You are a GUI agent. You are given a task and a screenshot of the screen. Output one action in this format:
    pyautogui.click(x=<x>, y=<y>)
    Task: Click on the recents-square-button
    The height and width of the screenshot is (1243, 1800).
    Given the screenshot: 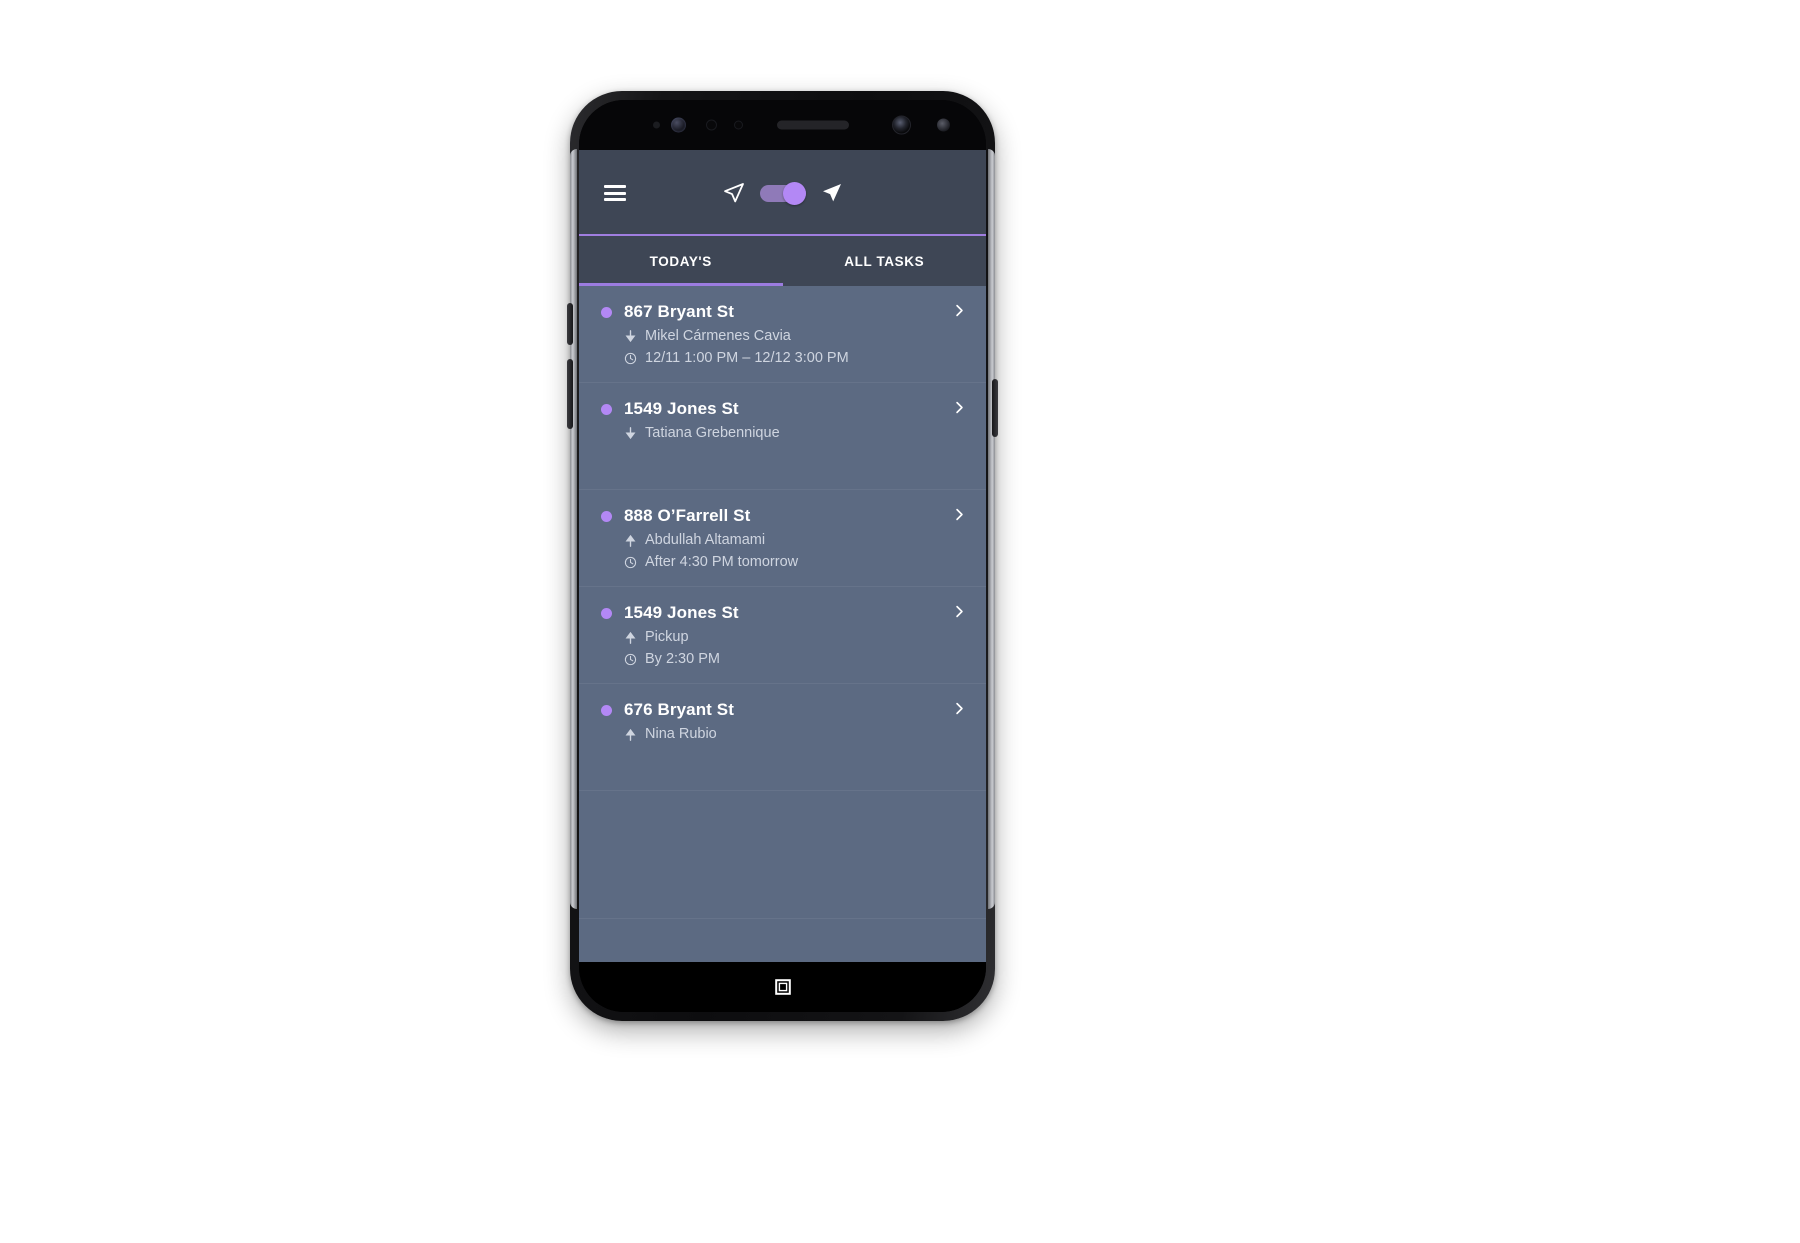 What is the action you would take?
    pyautogui.click(x=782, y=987)
    